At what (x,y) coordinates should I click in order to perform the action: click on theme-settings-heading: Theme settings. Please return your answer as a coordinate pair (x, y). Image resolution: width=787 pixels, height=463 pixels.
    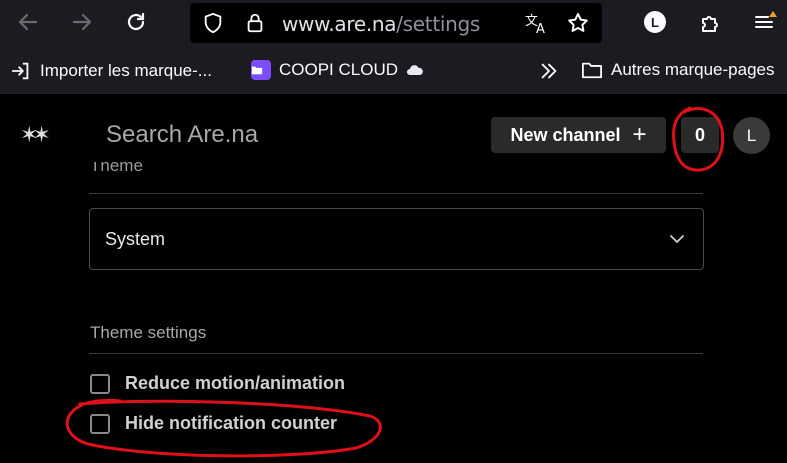
    Looking at the image, I should click on (148, 332).